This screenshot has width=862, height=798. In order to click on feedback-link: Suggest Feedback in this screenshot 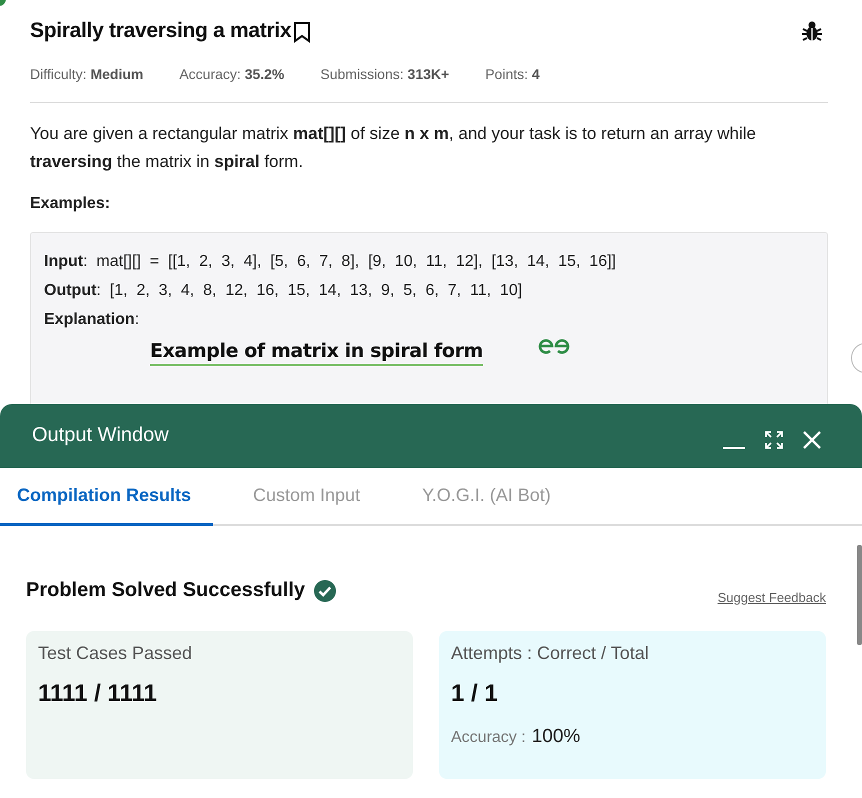, I will do `click(772, 597)`.